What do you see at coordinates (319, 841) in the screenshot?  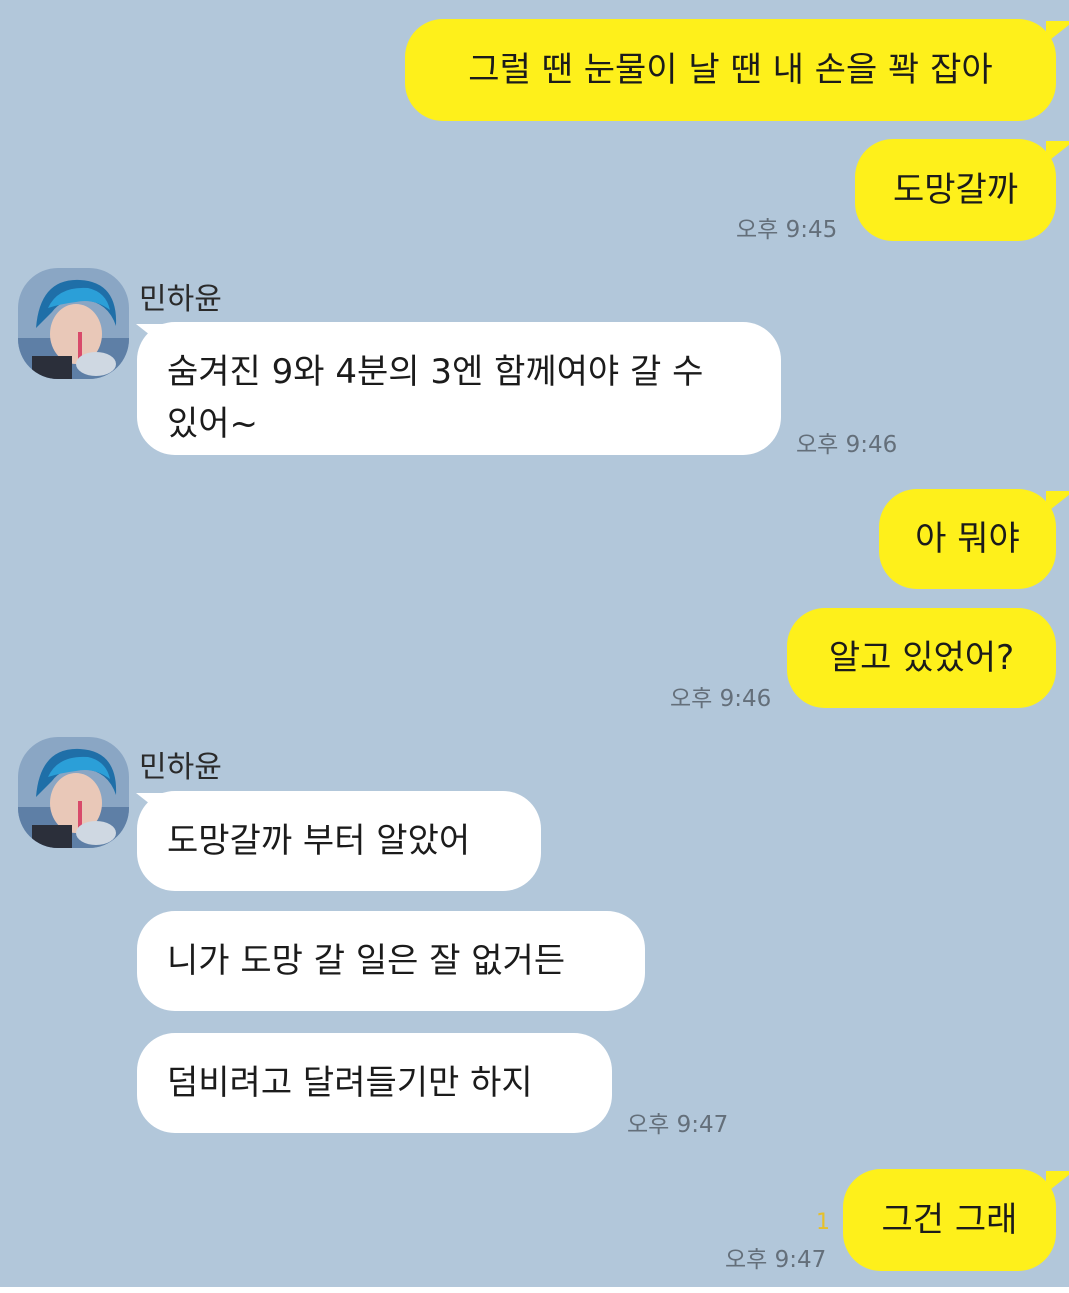 I see `message-text: 도망갈까 부터 알았어` at bounding box center [319, 841].